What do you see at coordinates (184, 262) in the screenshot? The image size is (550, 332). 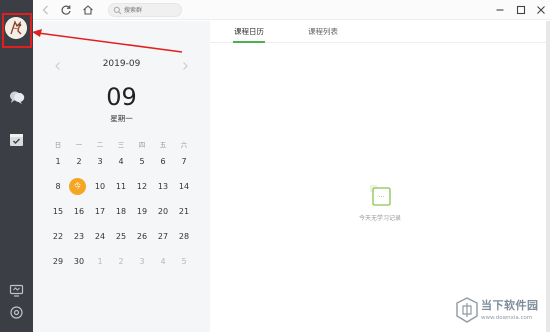 I see `calendar-day-next-month: 5` at bounding box center [184, 262].